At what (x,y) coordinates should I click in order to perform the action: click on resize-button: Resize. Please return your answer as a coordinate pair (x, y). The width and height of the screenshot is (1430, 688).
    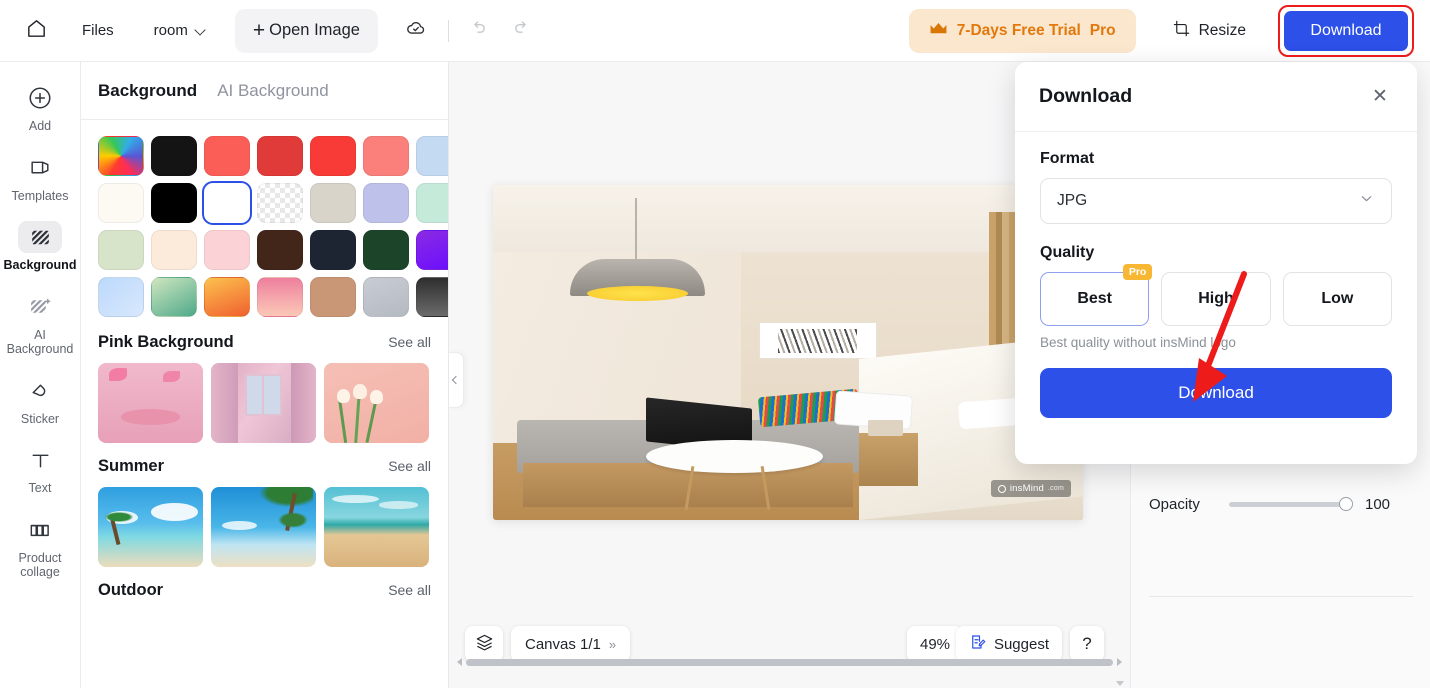
    Looking at the image, I should click on (1209, 31).